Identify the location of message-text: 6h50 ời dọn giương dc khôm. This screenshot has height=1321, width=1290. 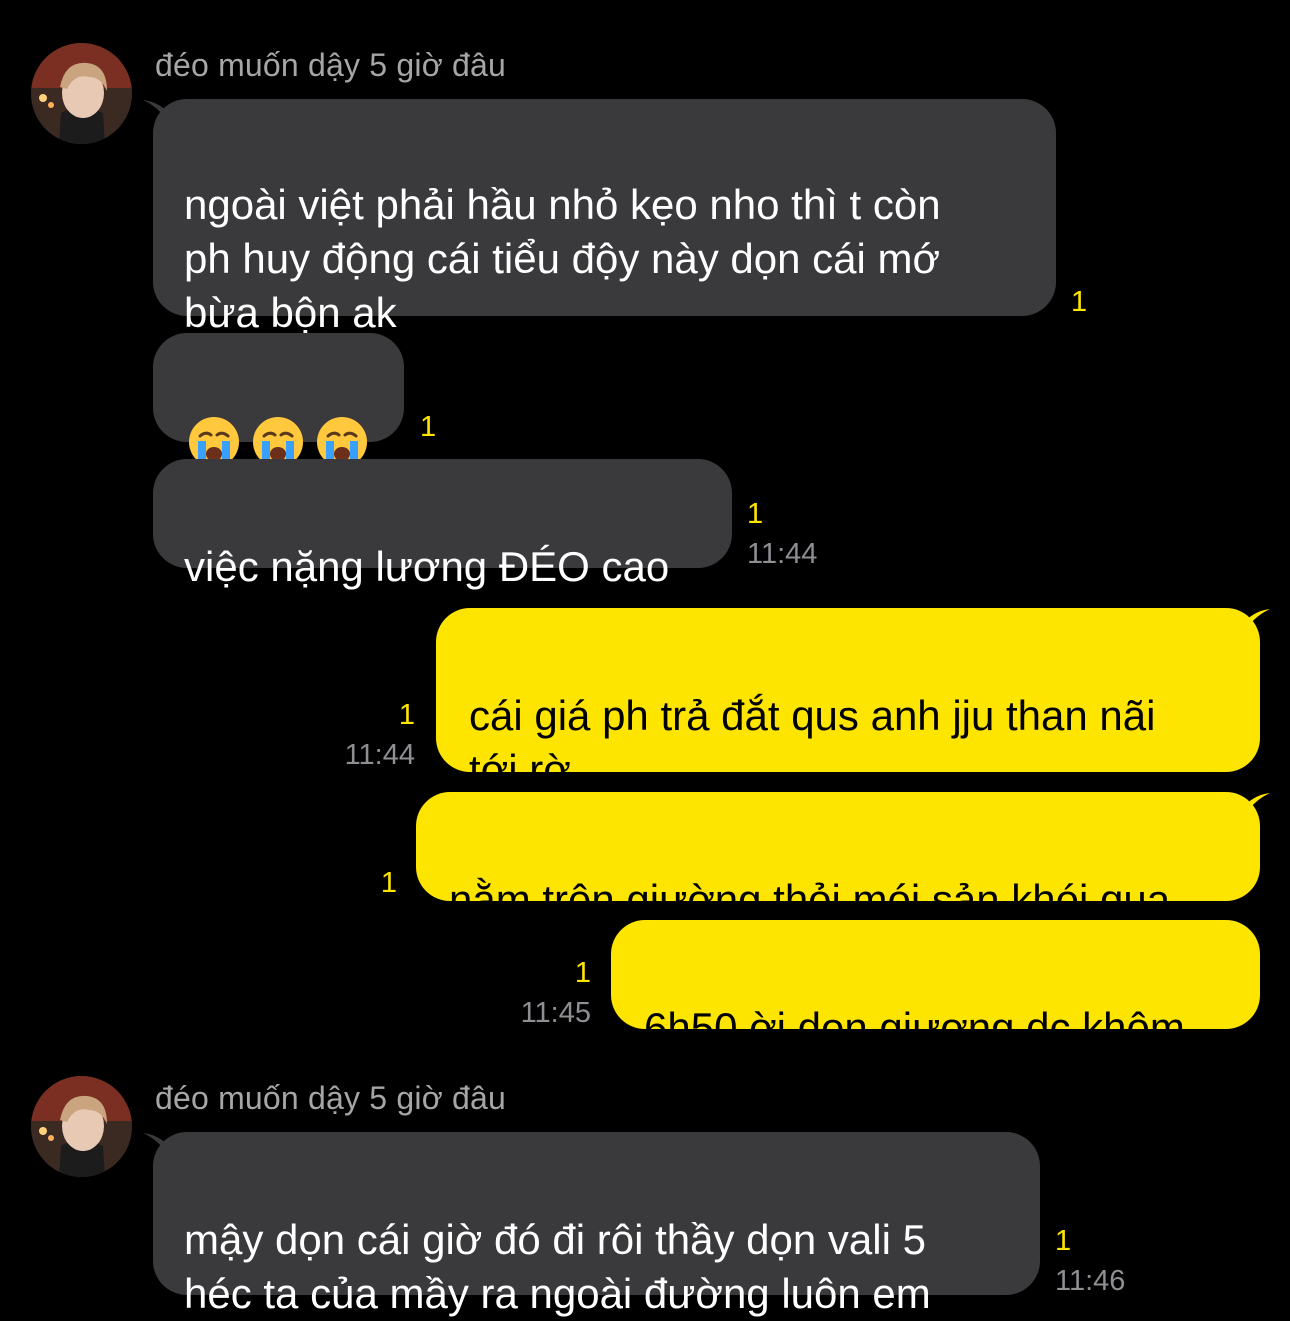
(914, 1027).